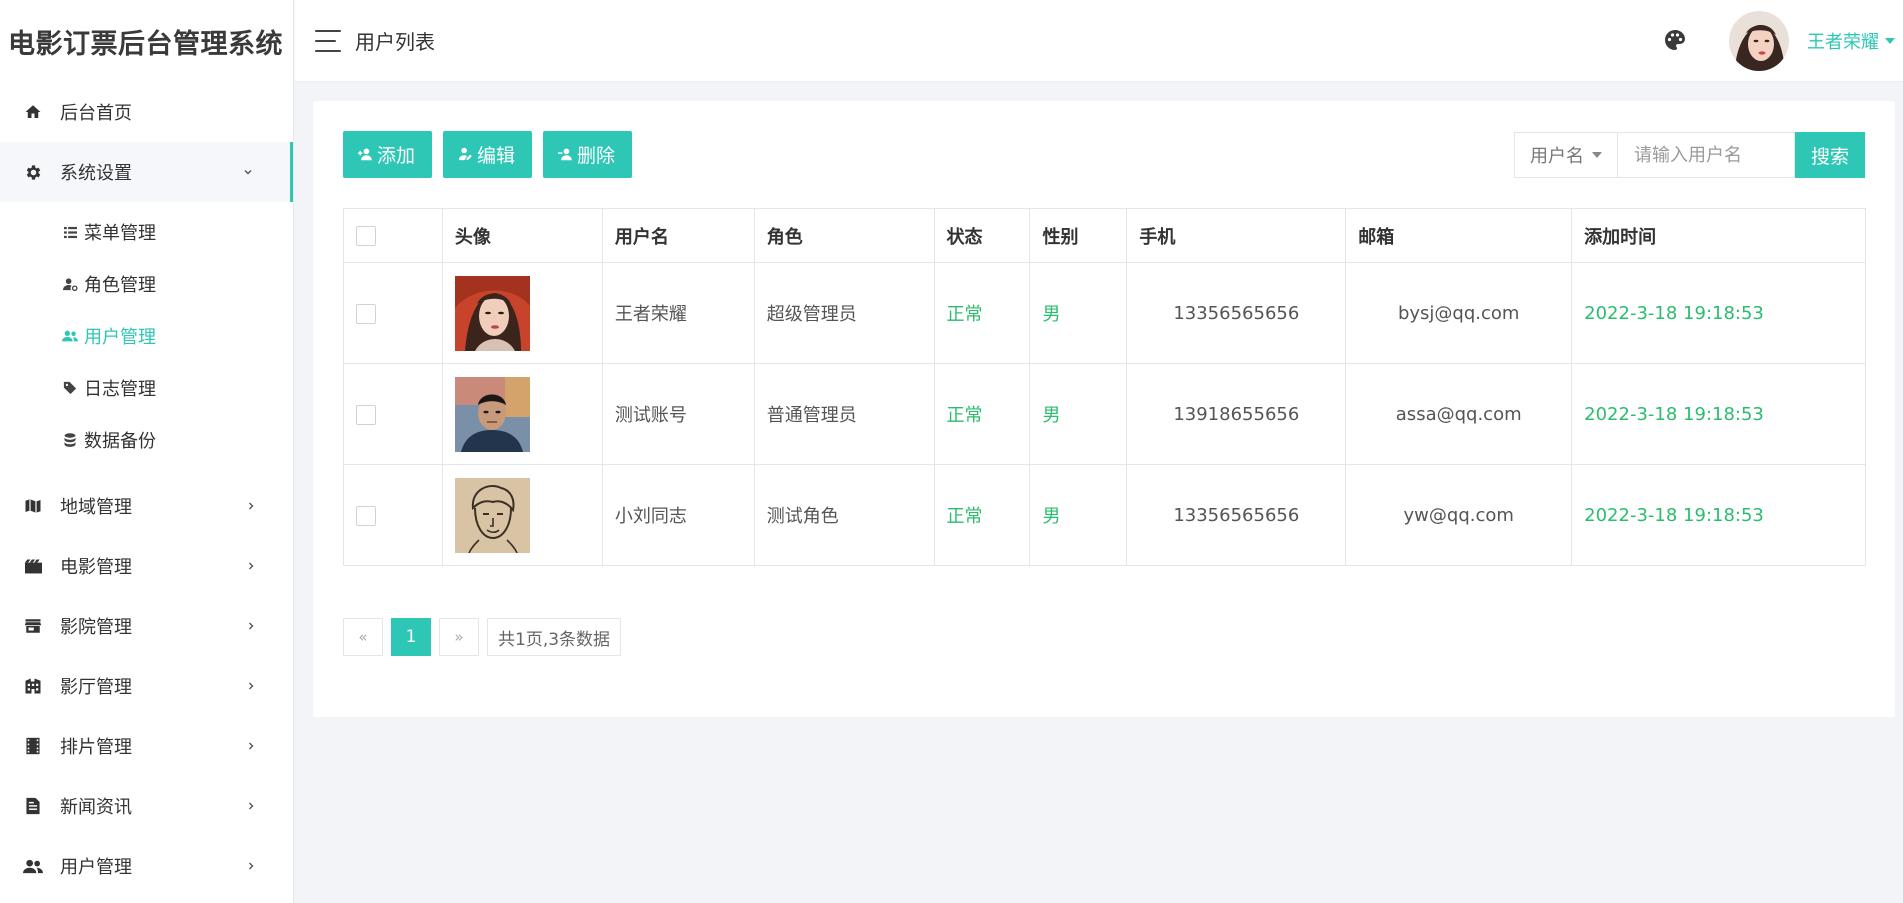  I want to click on chevron-down-icon, so click(248, 172).